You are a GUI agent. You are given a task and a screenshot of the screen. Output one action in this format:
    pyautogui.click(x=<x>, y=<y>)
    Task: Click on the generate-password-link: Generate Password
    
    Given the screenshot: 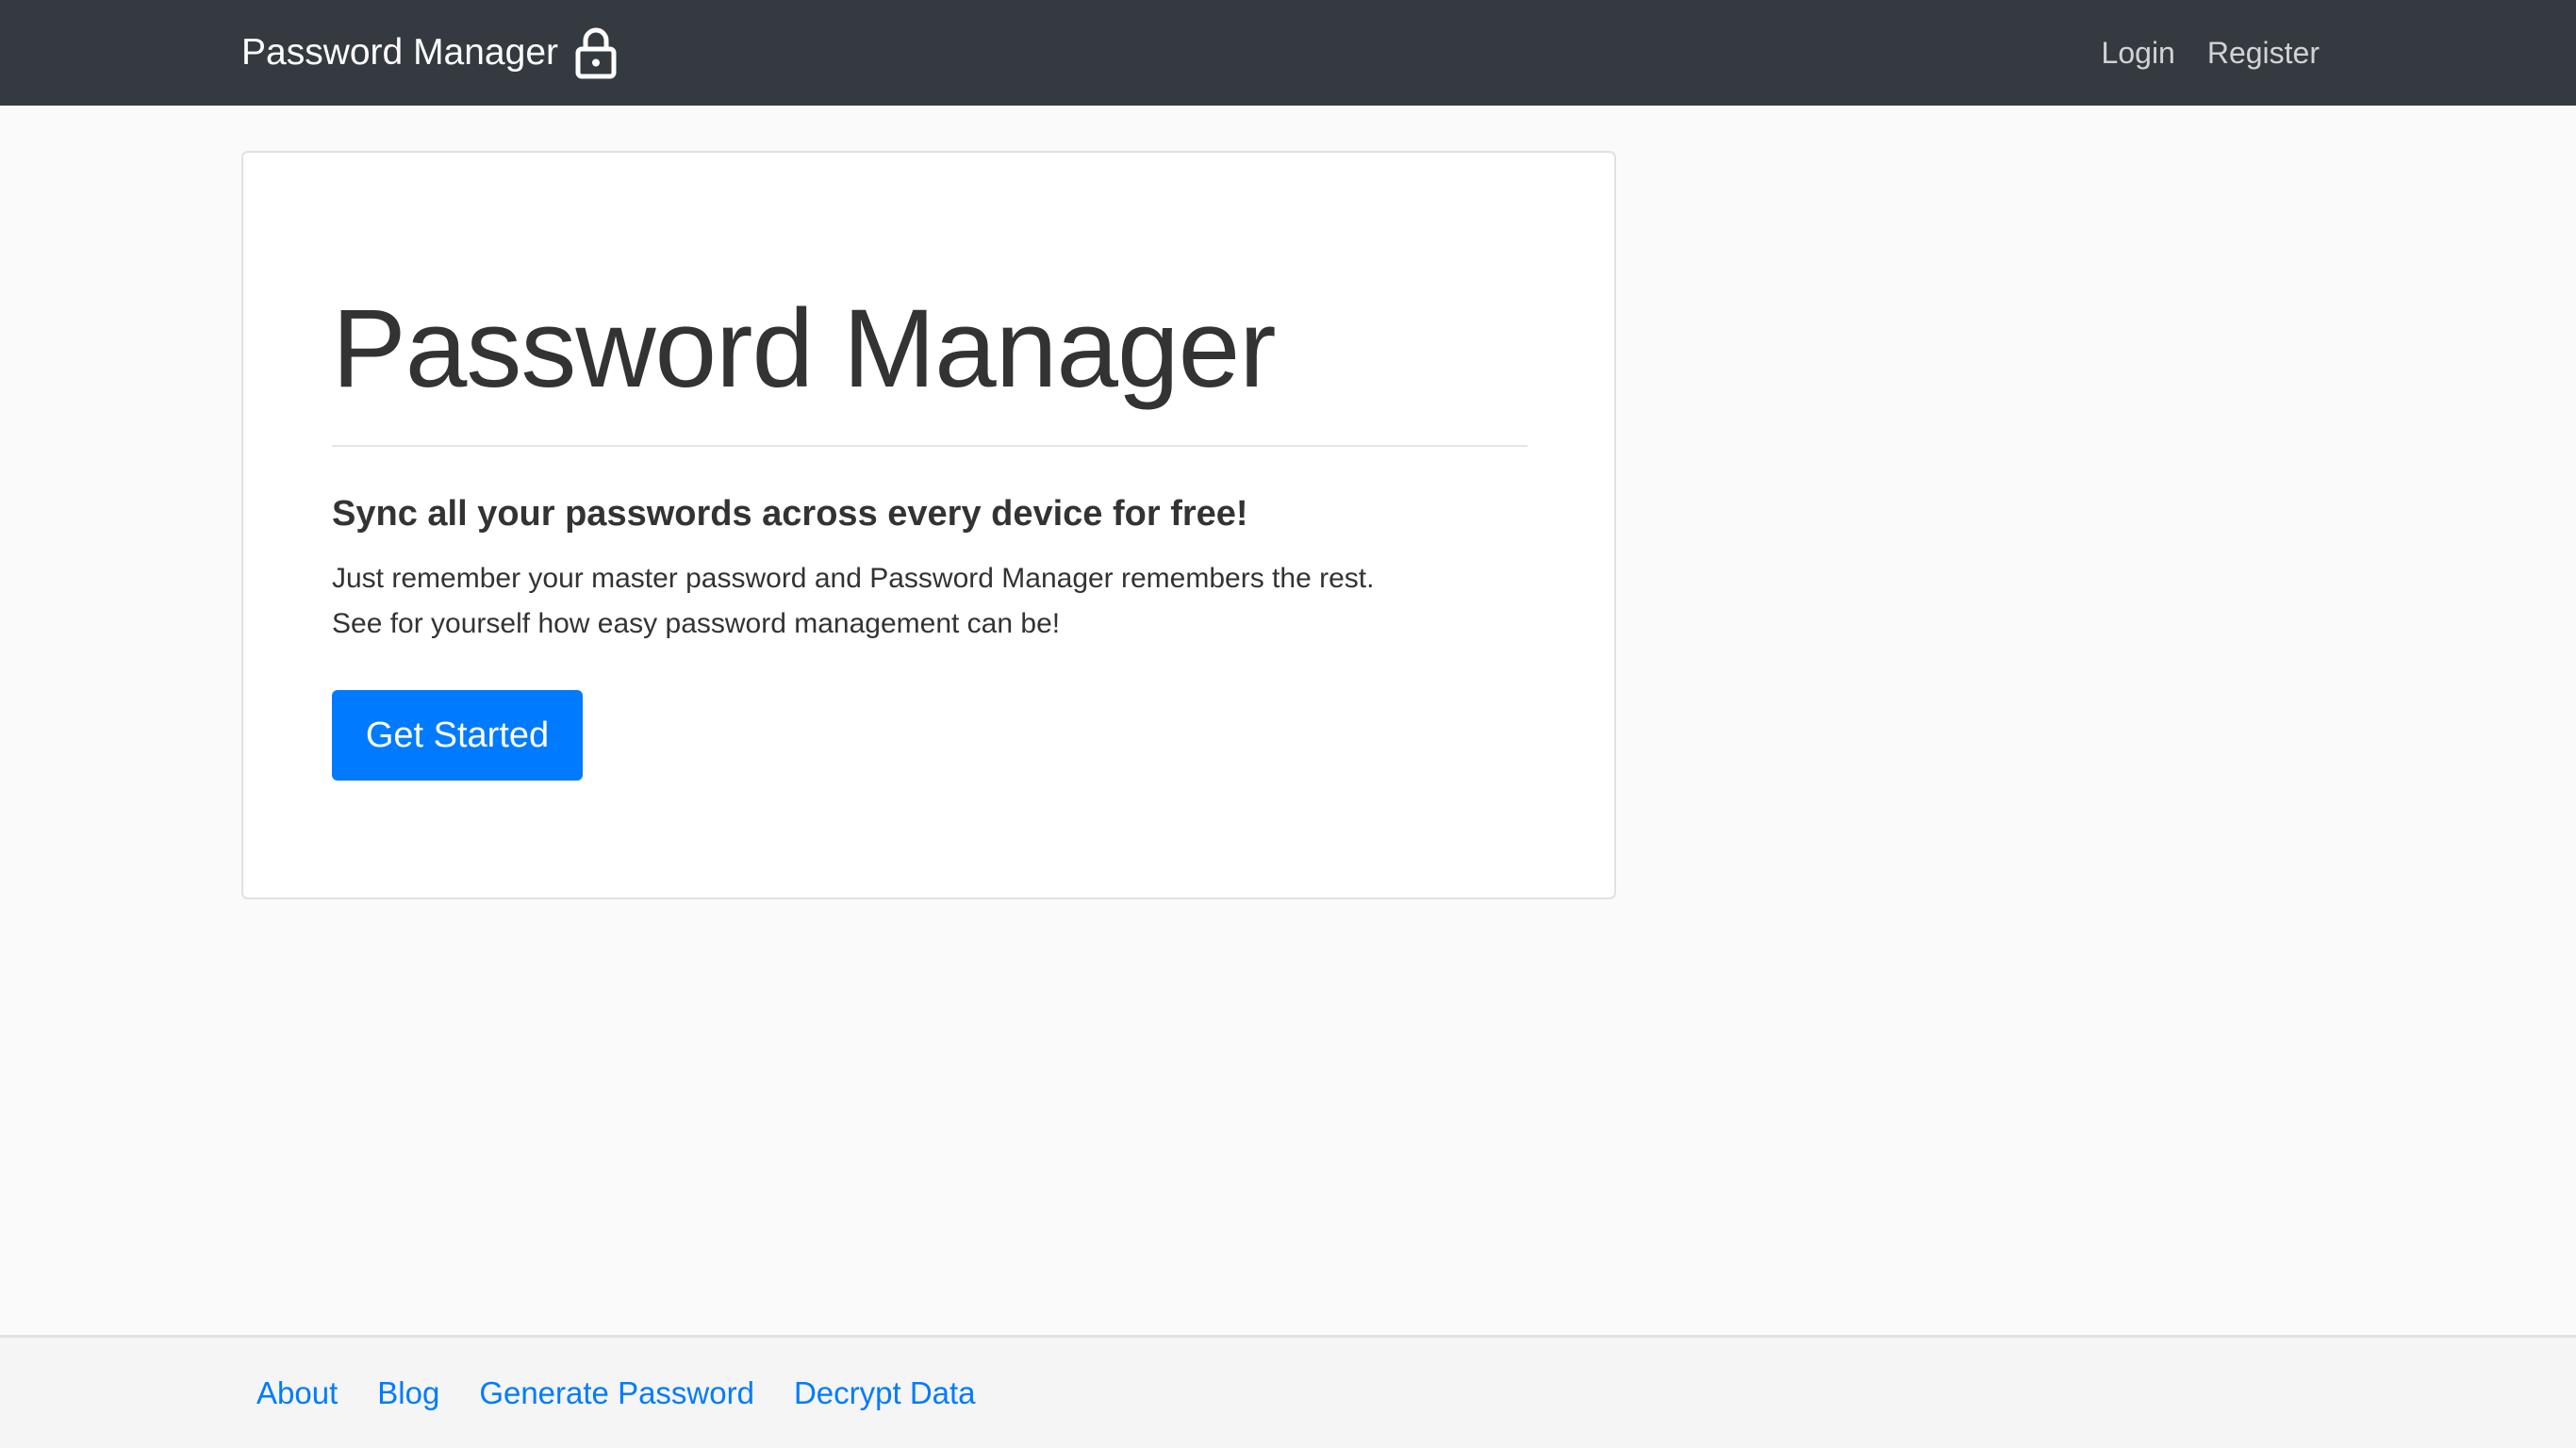 What is the action you would take?
    pyautogui.click(x=616, y=1393)
    